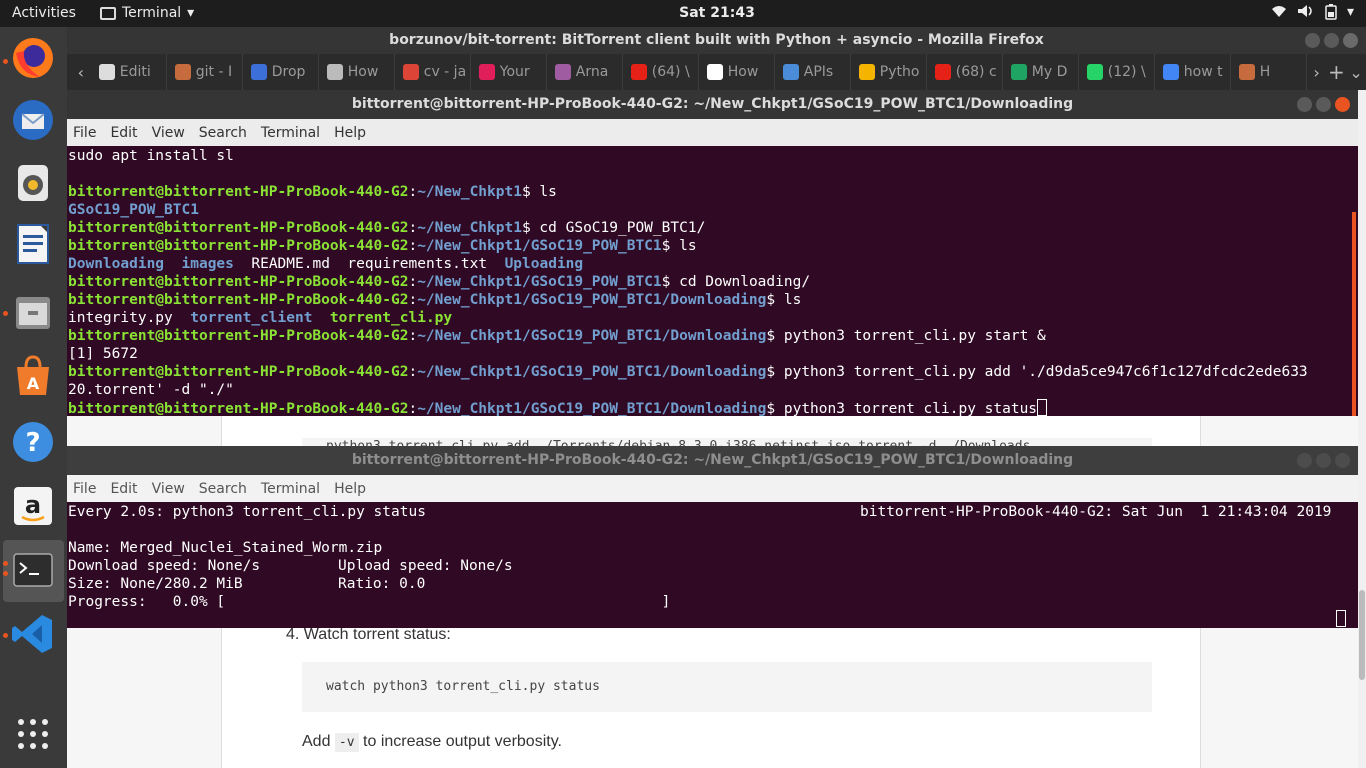  Describe the element at coordinates (33, 506) in the screenshot. I see `amazon-icon: a` at that location.